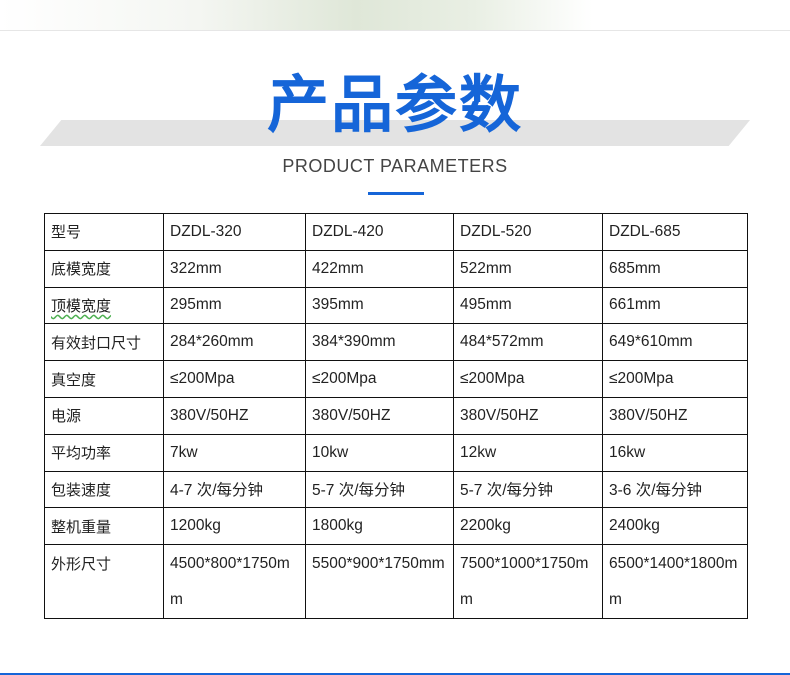  I want to click on table-cell: DZDL-320, so click(234, 232).